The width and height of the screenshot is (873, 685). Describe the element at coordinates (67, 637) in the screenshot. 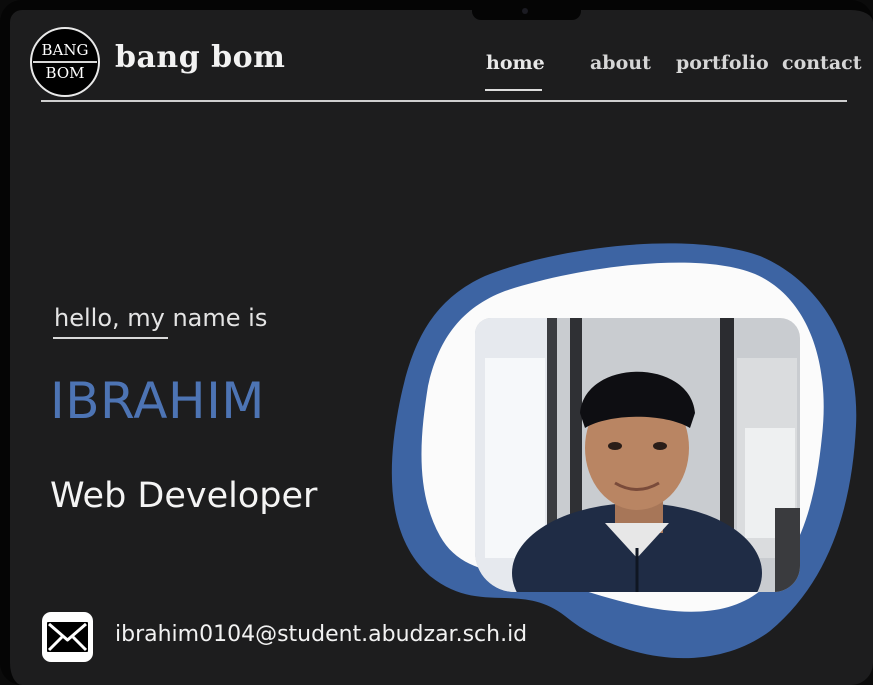

I see `envelope-icon` at that location.